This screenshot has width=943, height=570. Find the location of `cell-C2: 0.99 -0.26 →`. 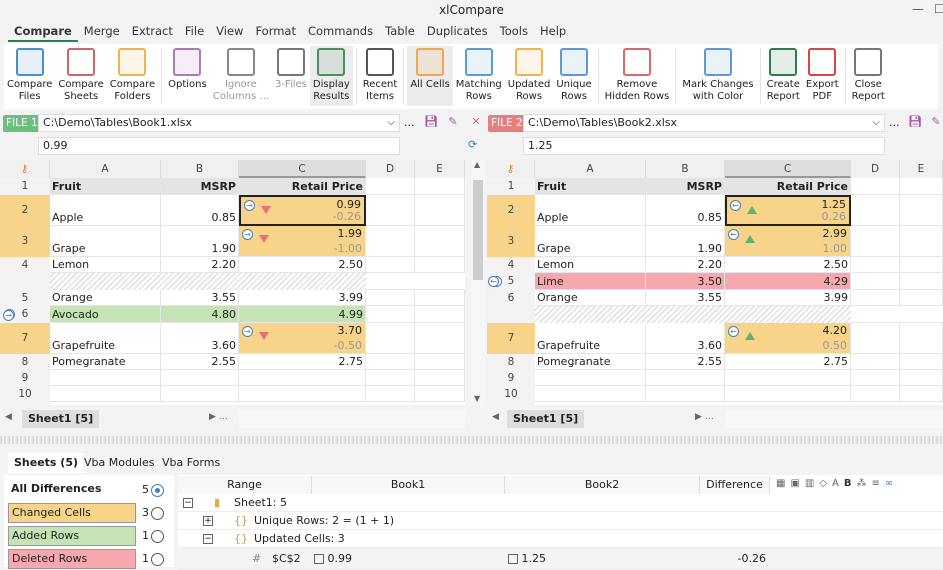

cell-C2: 0.99 -0.26 → is located at coordinates (302, 210).